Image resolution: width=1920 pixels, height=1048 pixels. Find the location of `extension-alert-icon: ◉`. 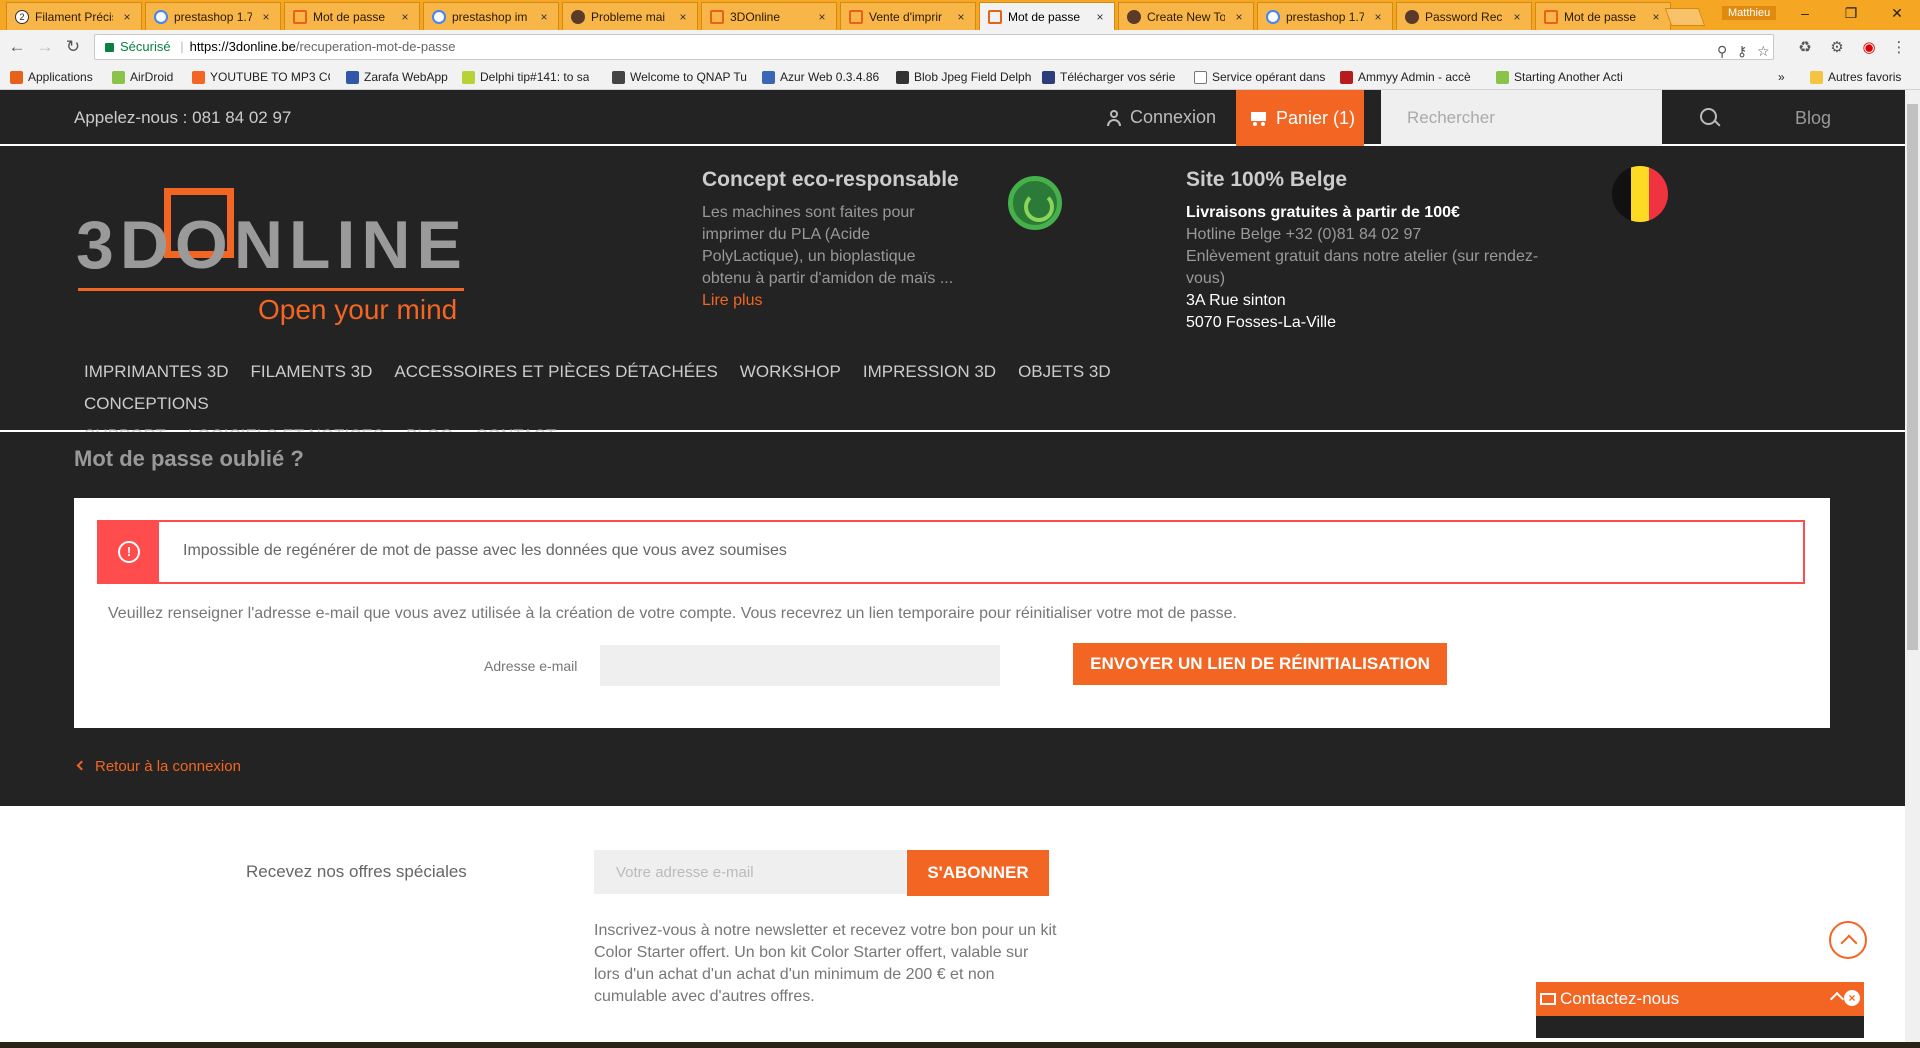

extension-alert-icon: ◉ is located at coordinates (1869, 48).